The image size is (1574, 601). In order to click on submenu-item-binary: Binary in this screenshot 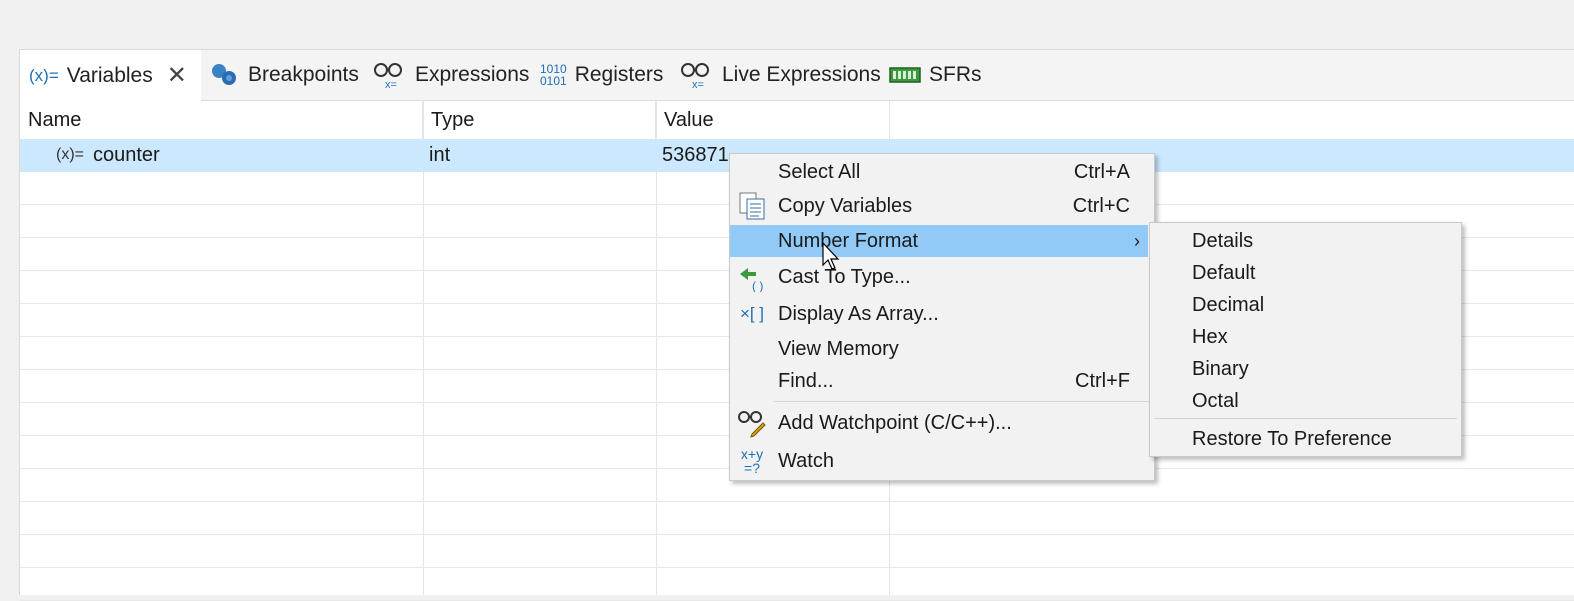, I will do `click(1305, 369)`.